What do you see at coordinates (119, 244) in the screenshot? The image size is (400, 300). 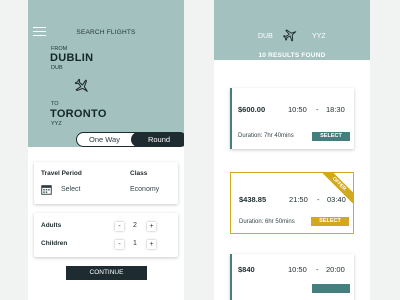 I see `children-decrement-button: -` at bounding box center [119, 244].